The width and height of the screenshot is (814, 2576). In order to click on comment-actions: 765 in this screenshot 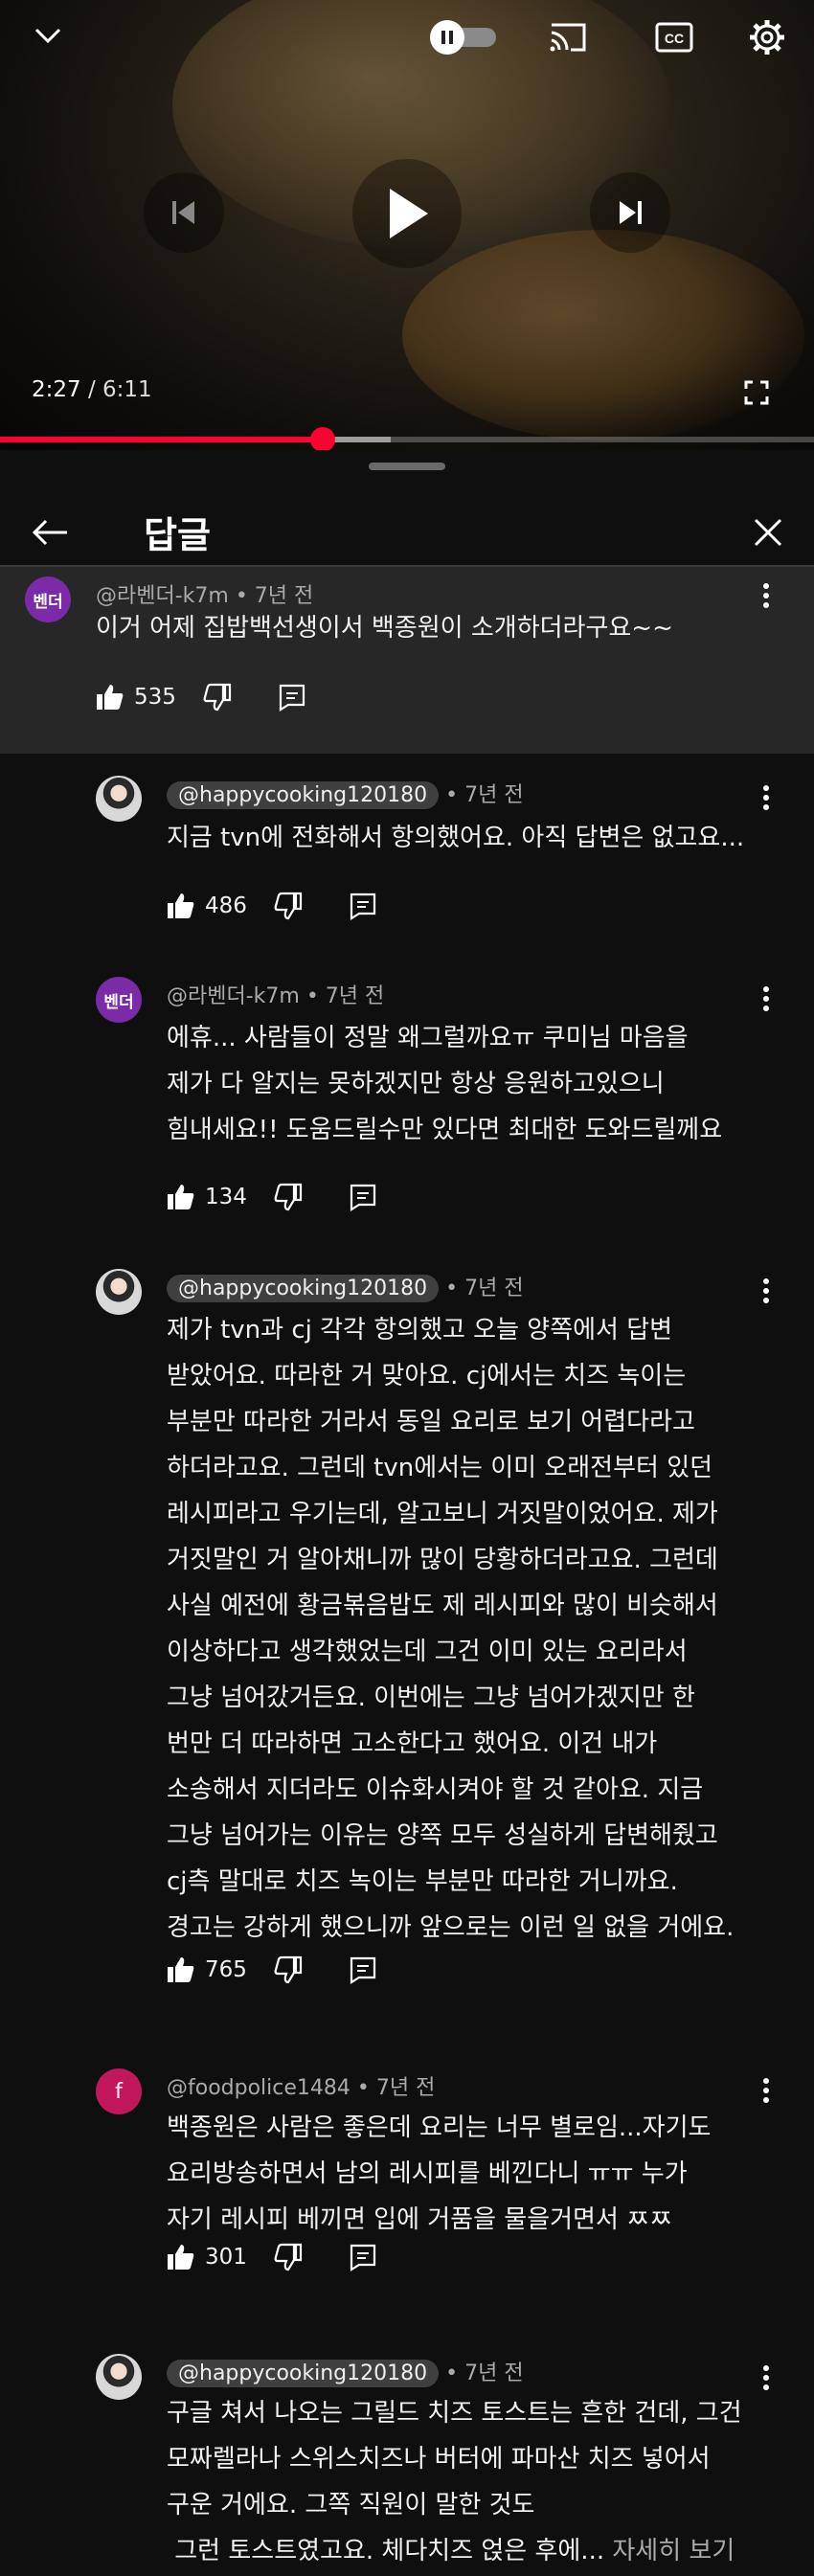, I will do `click(272, 1970)`.